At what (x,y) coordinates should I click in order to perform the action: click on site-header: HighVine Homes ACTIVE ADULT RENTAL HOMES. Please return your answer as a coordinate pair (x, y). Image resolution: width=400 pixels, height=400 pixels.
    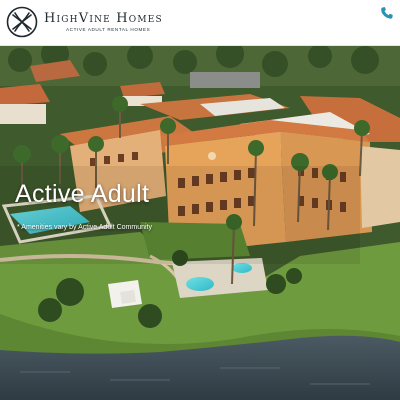
    Looking at the image, I should click on (200, 23).